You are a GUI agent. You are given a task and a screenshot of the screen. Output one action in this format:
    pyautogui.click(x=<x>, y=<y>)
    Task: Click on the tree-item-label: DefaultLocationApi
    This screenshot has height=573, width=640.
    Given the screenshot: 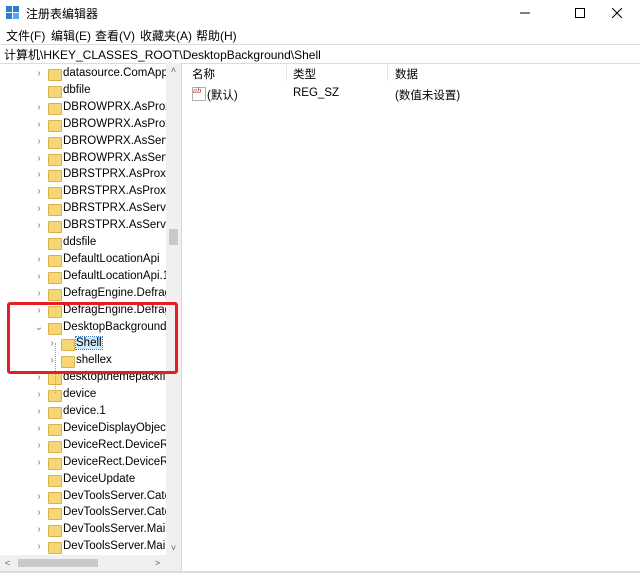 What is the action you would take?
    pyautogui.click(x=111, y=258)
    